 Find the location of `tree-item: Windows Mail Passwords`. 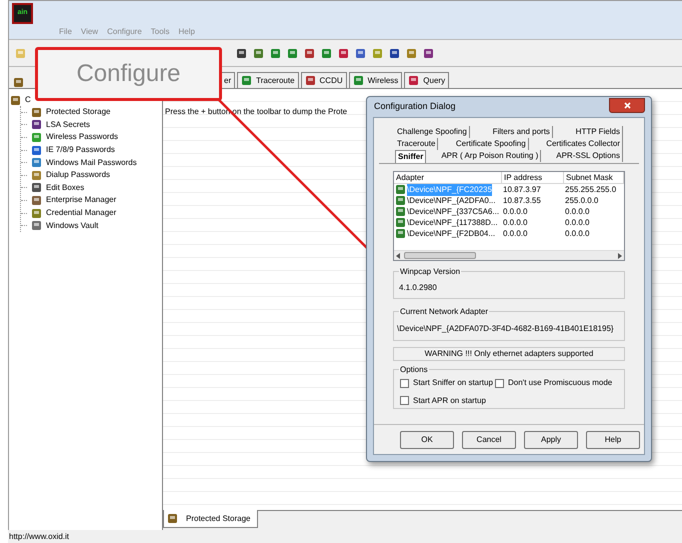

tree-item: Windows Mail Passwords is located at coordinates (91, 162).